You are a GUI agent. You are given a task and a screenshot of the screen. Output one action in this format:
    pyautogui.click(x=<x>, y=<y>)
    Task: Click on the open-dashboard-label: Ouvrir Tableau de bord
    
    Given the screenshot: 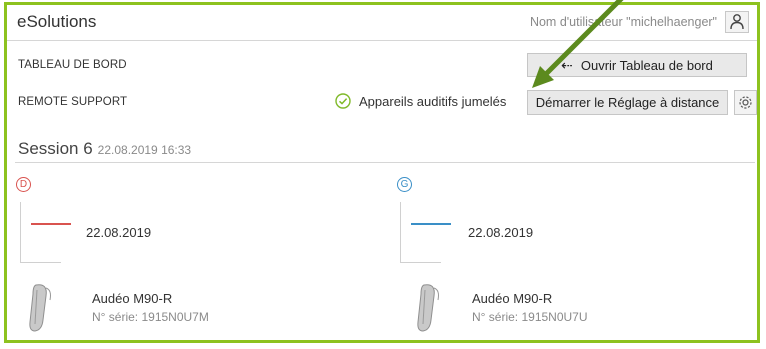 What is the action you would take?
    pyautogui.click(x=646, y=65)
    